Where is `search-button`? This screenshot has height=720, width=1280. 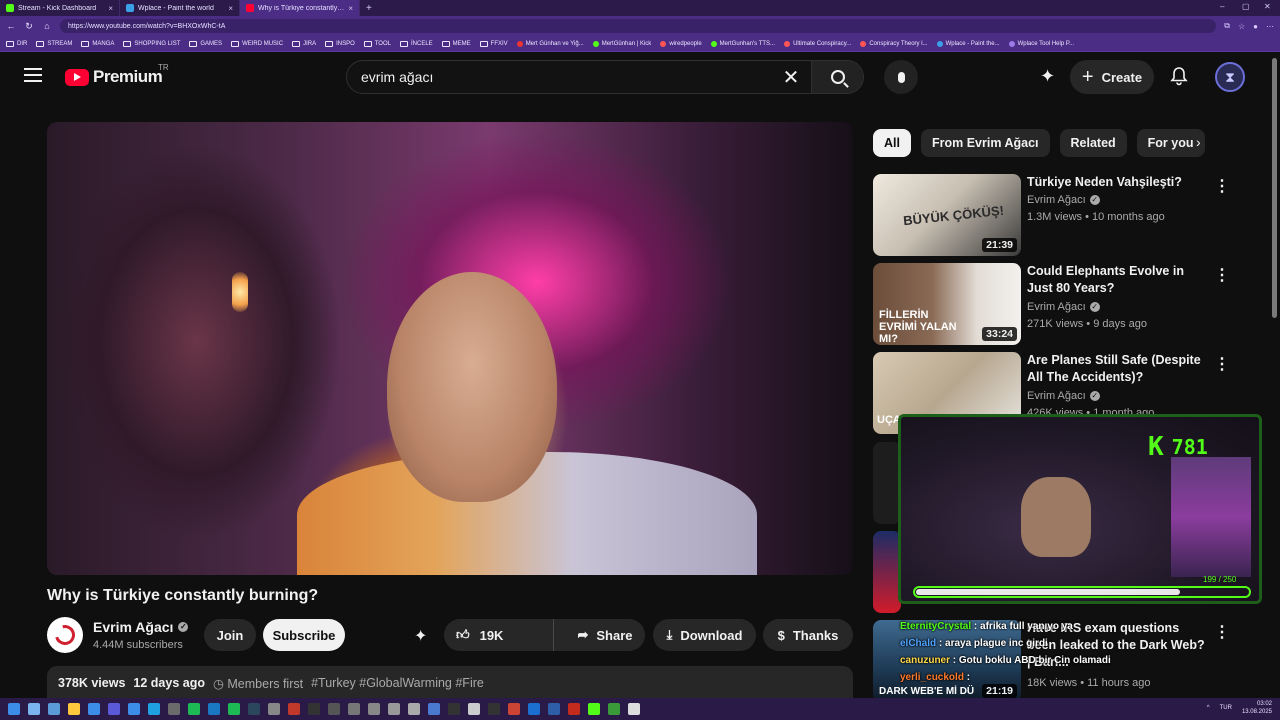 search-button is located at coordinates (837, 77).